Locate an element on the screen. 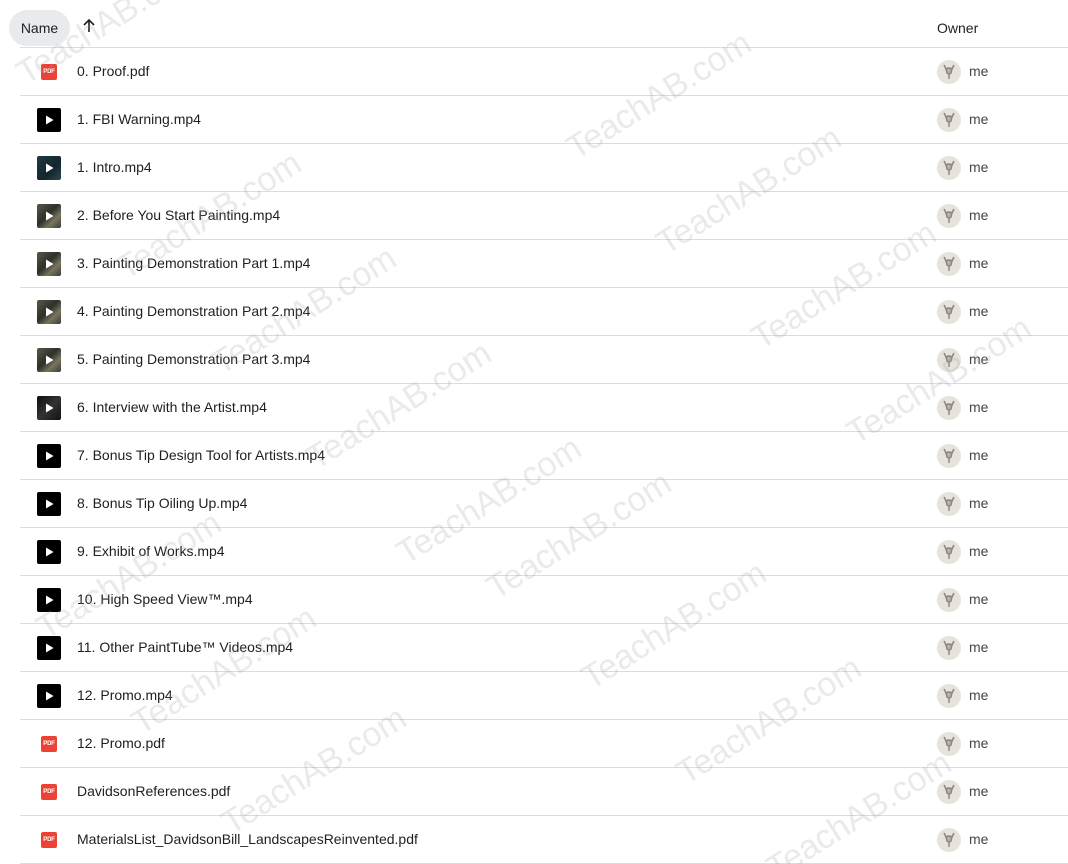 The width and height of the screenshot is (1068, 864). file-name: 0. Proof.pdf is located at coordinates (113, 71).